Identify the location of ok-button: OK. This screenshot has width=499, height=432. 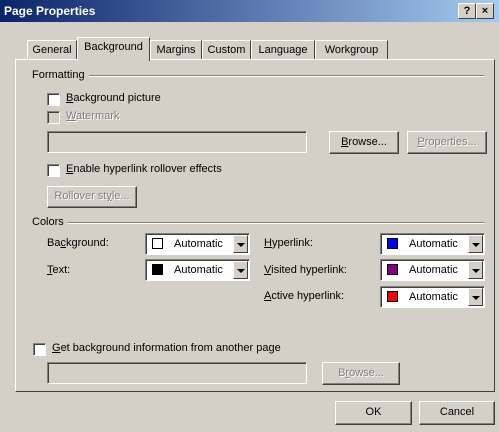
(373, 413).